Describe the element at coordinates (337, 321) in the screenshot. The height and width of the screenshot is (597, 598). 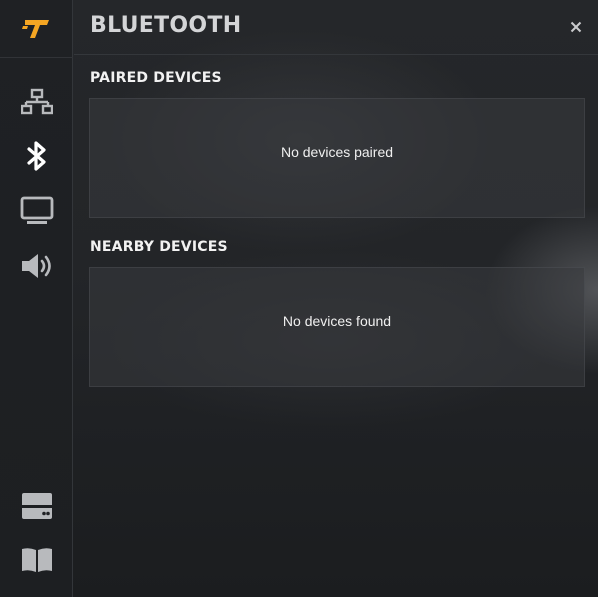
I see `nearby-empty-message: No devices found` at that location.